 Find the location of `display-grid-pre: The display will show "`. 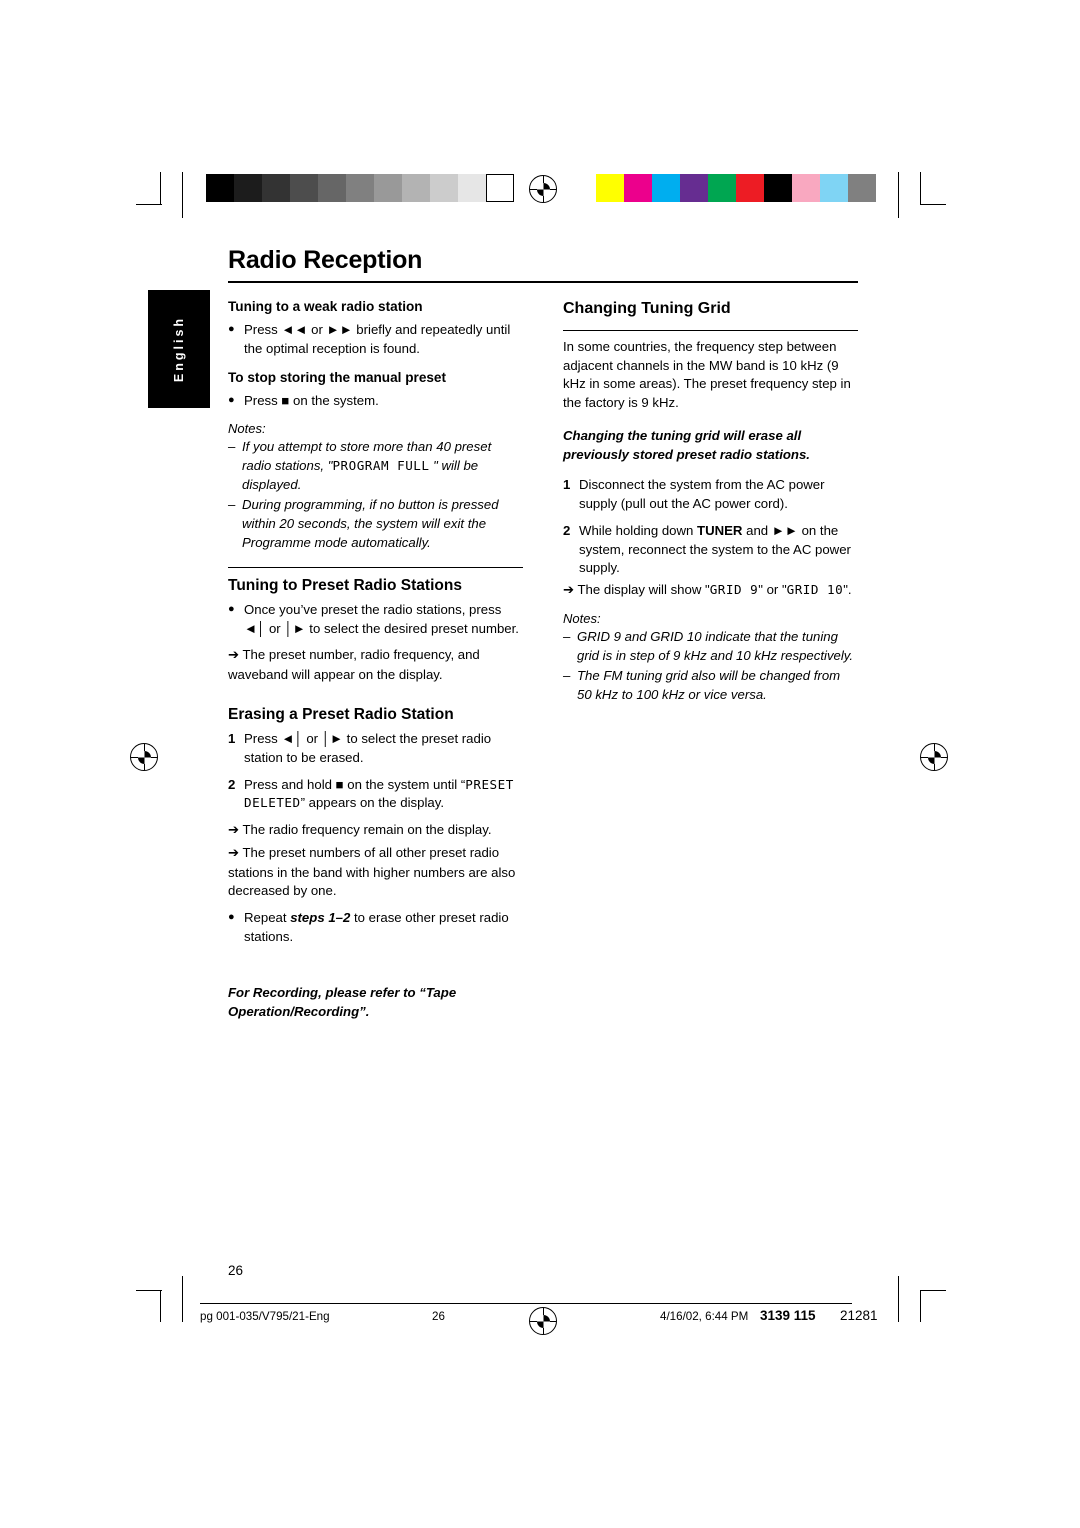

display-grid-pre: The display will show " is located at coordinates (643, 590).